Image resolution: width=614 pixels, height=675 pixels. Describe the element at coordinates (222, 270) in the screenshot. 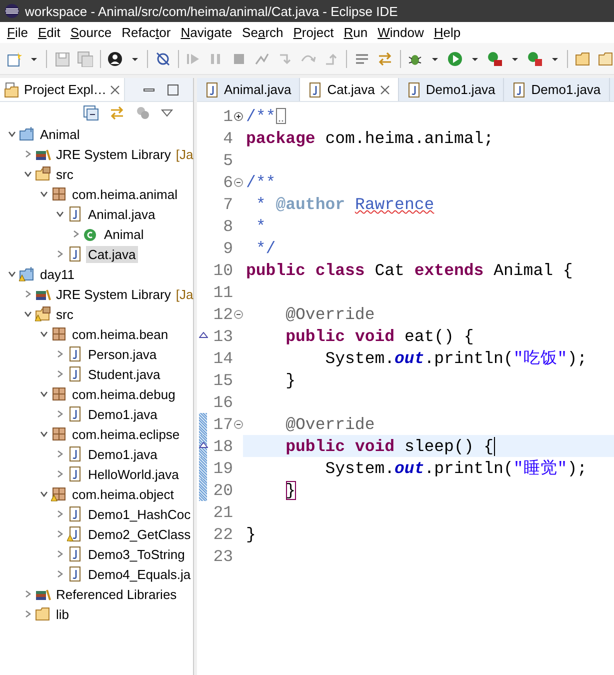

I see `line-number: 10` at that location.